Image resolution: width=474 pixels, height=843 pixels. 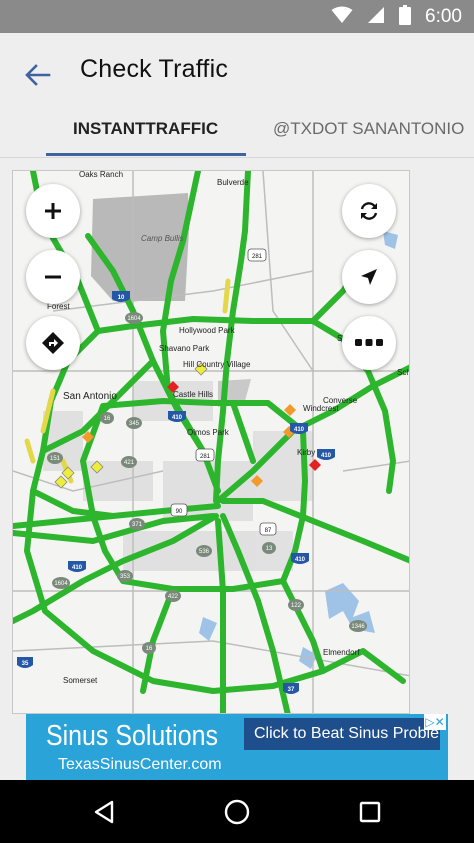 I want to click on shield-tx151: 151, so click(x=55, y=458).